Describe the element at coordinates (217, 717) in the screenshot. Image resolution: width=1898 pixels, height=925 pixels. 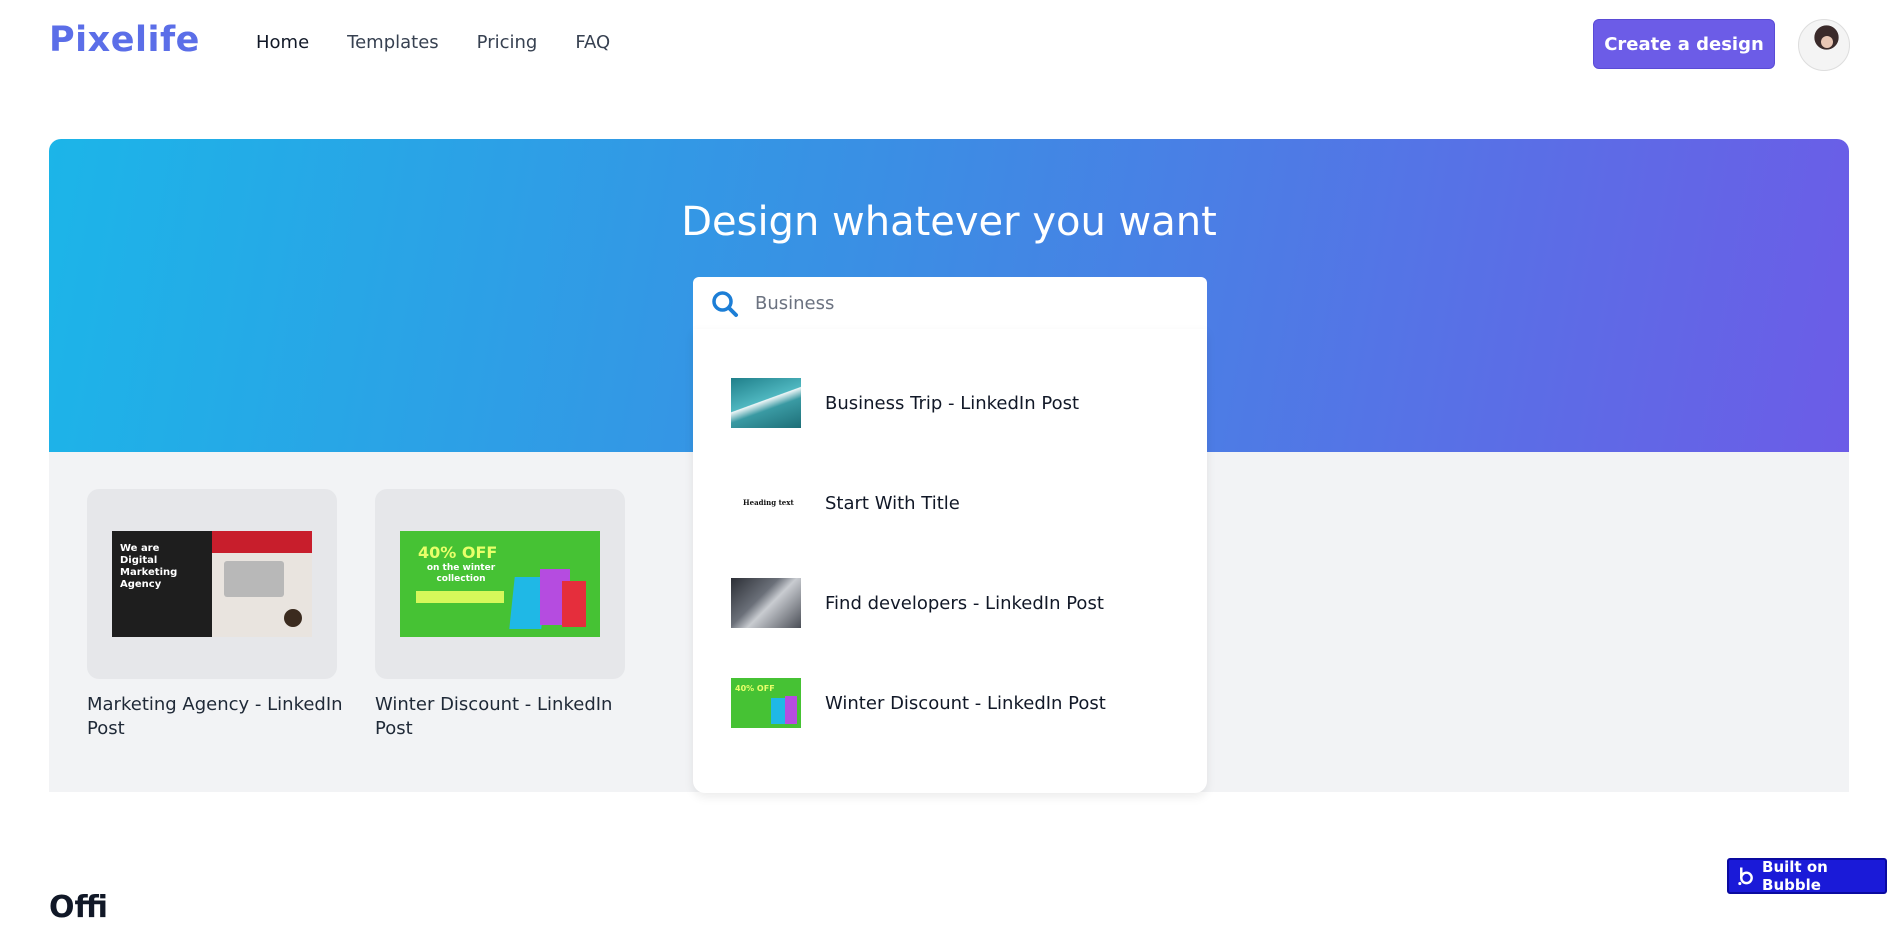
I see `template-title: Marketing Agency - LinkedIn Post` at that location.